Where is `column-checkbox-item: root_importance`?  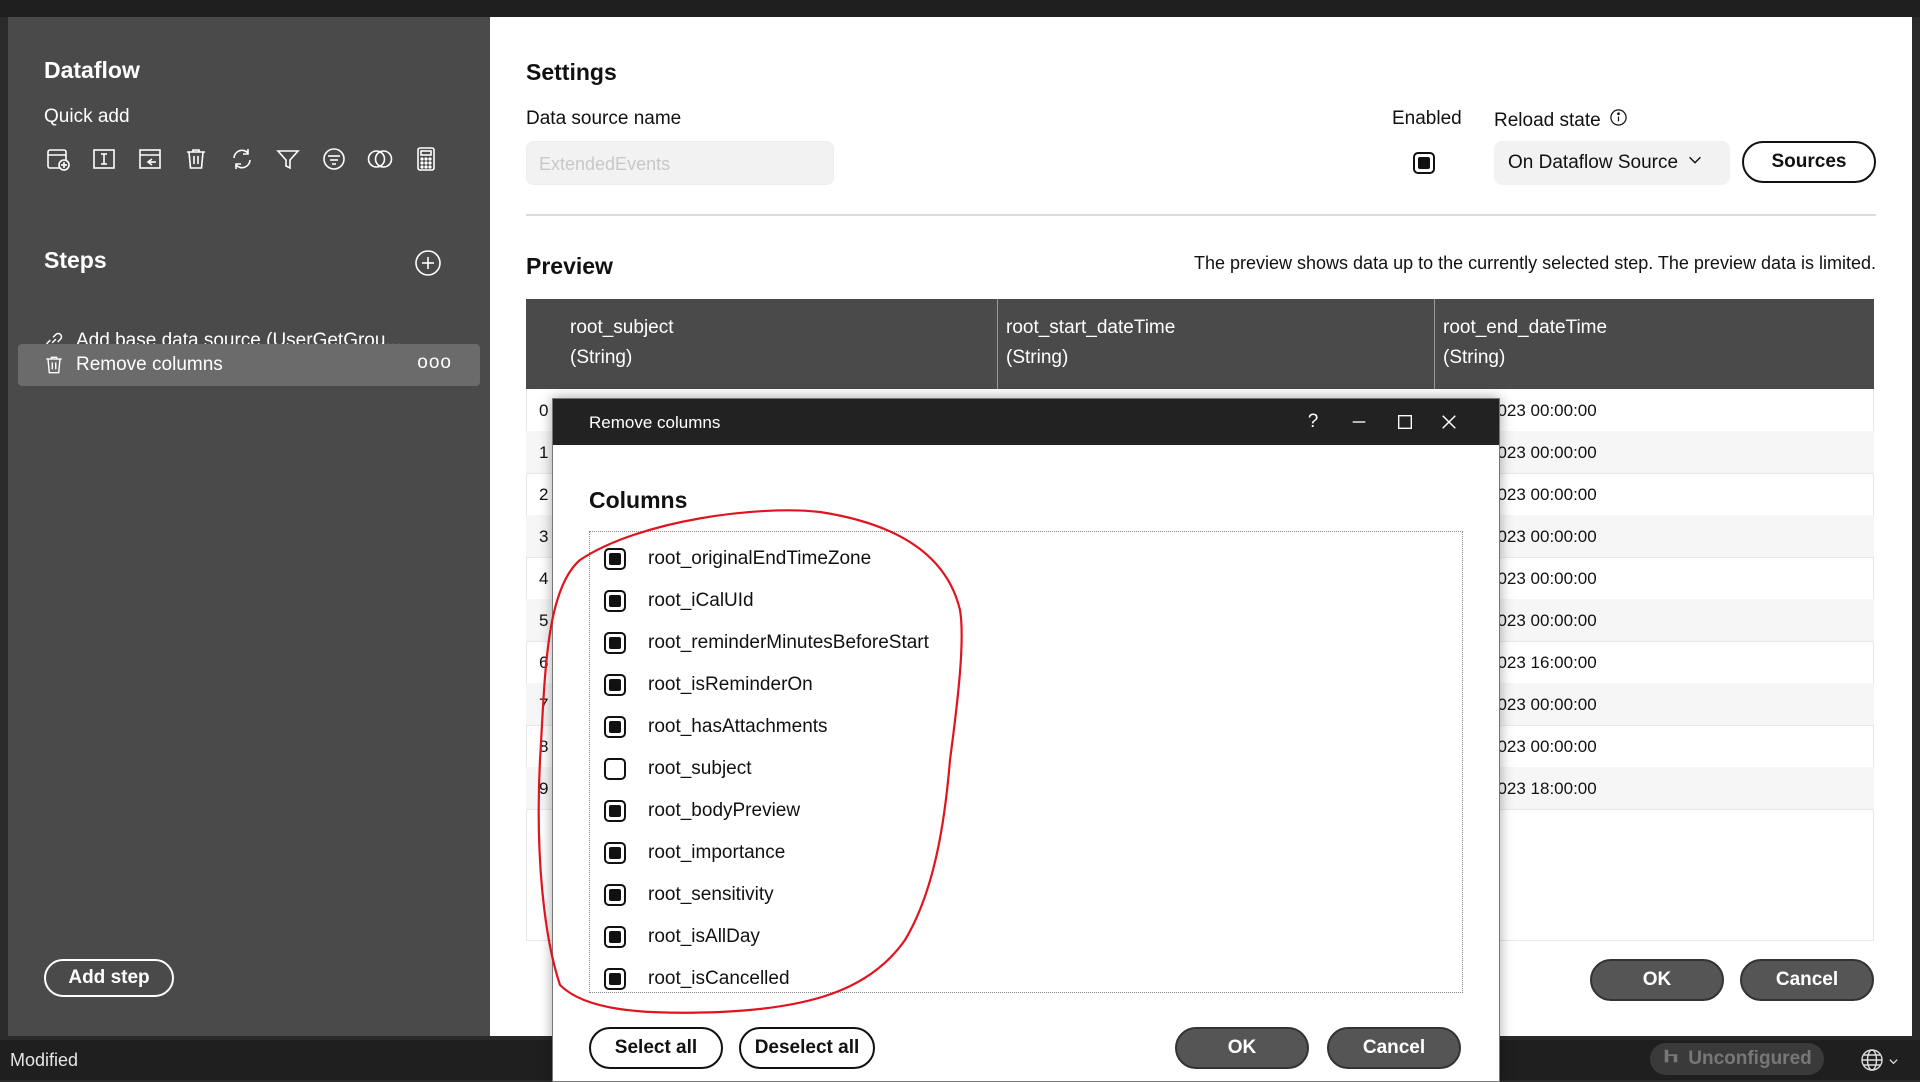 column-checkbox-item: root_importance is located at coordinates (694, 853).